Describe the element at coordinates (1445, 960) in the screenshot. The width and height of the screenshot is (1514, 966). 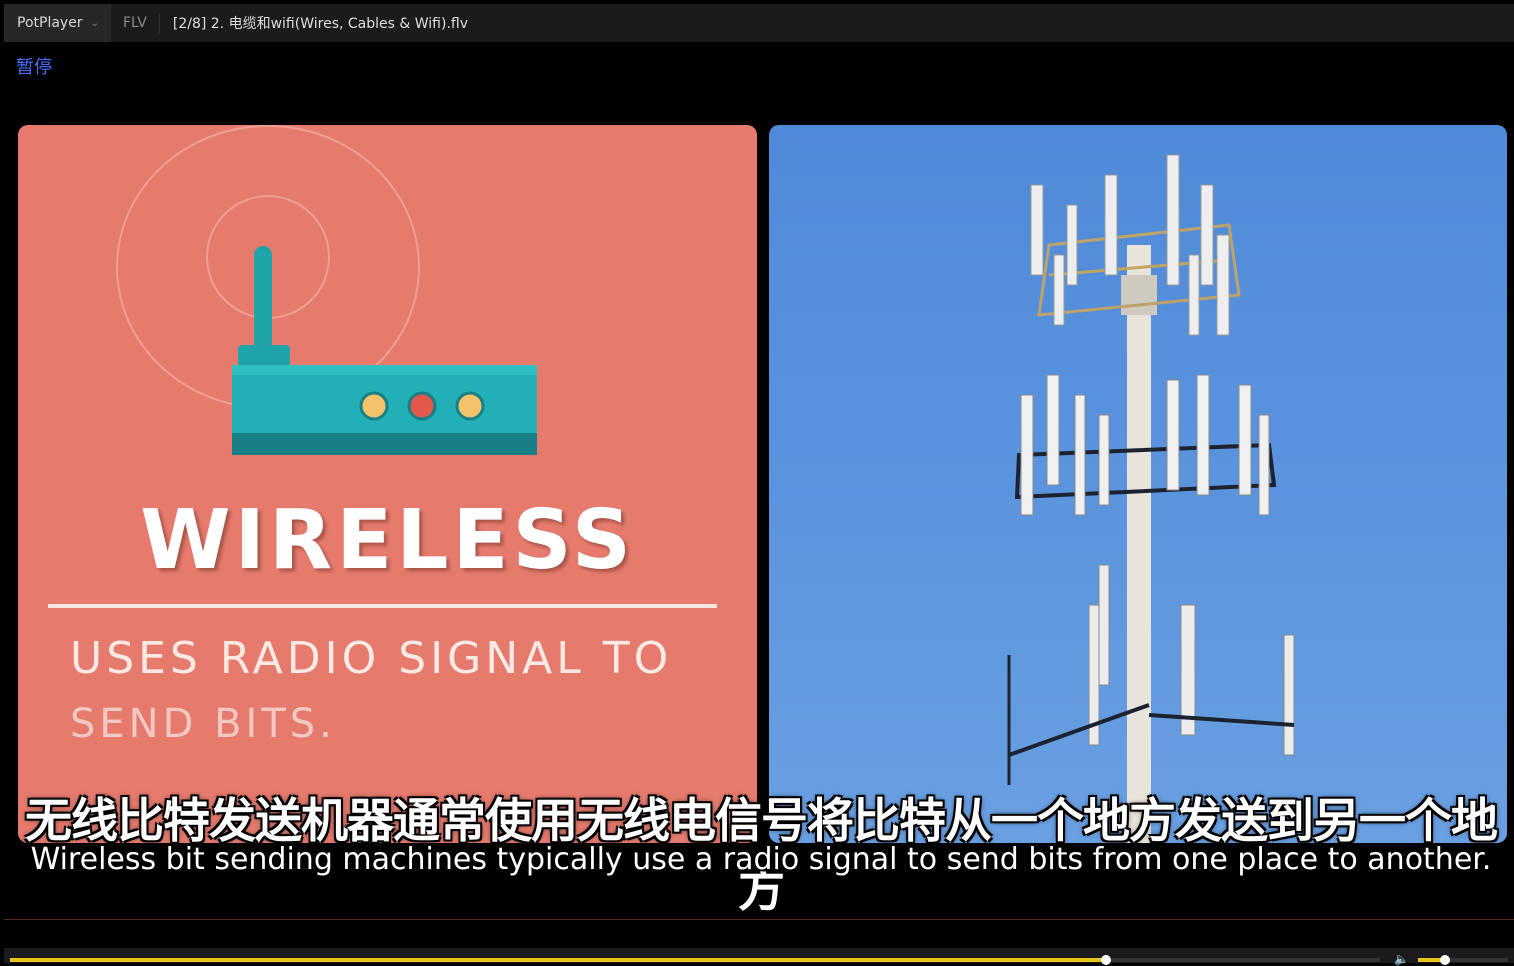
I see `volume-slider-handle` at that location.